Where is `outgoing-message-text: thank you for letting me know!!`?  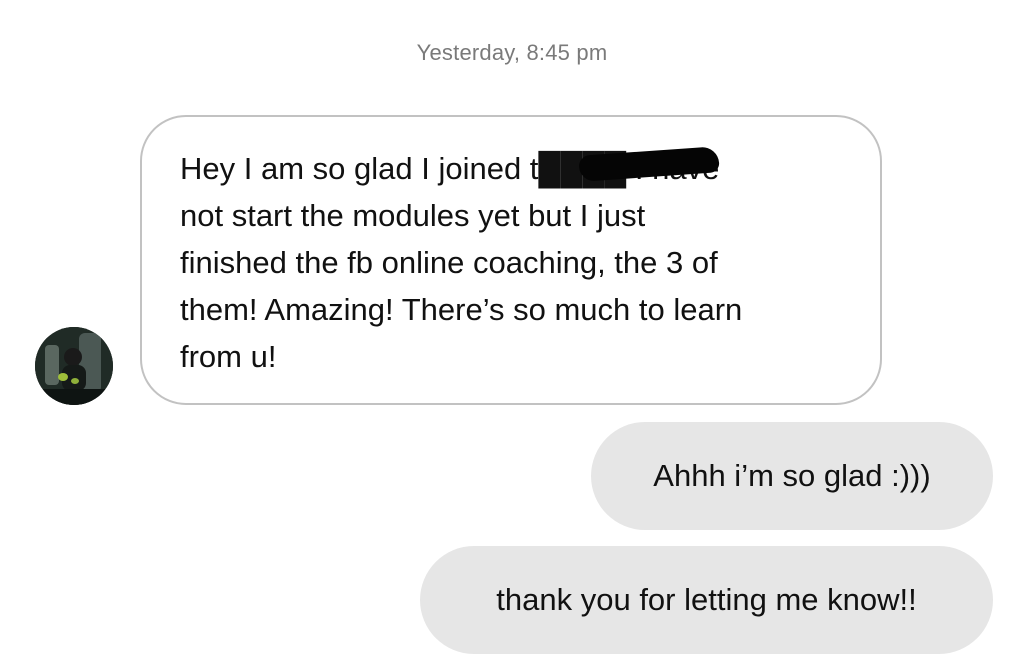 outgoing-message-text: thank you for letting me know!! is located at coordinates (706, 599).